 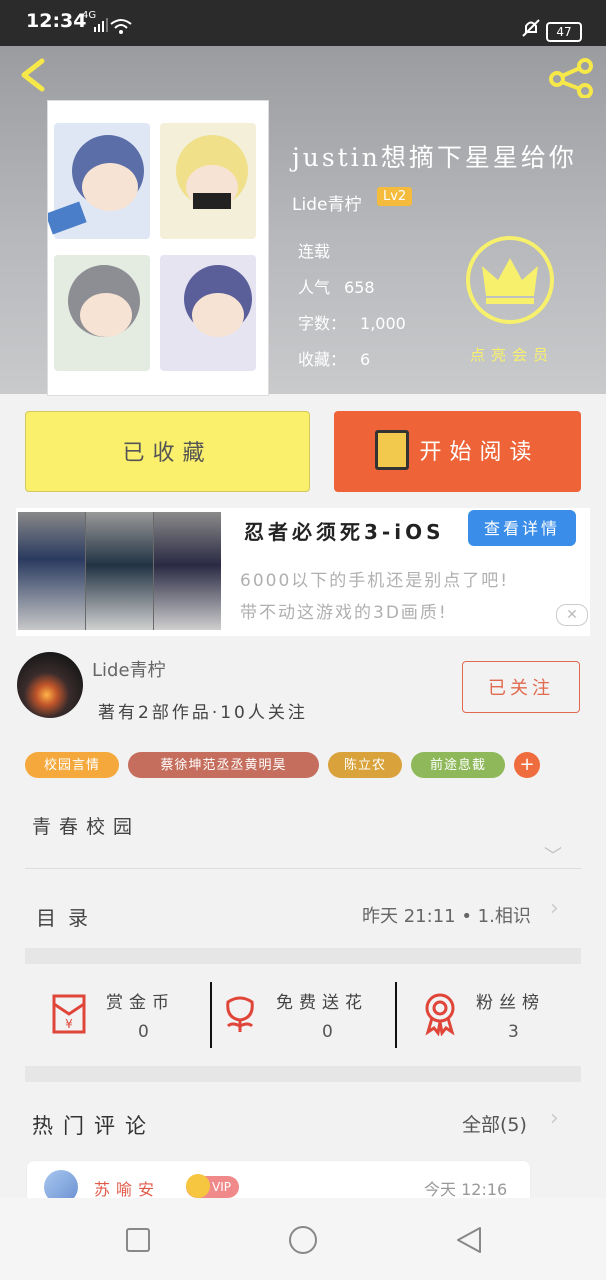 I want to click on category-label: 青春校园, so click(x=86, y=827).